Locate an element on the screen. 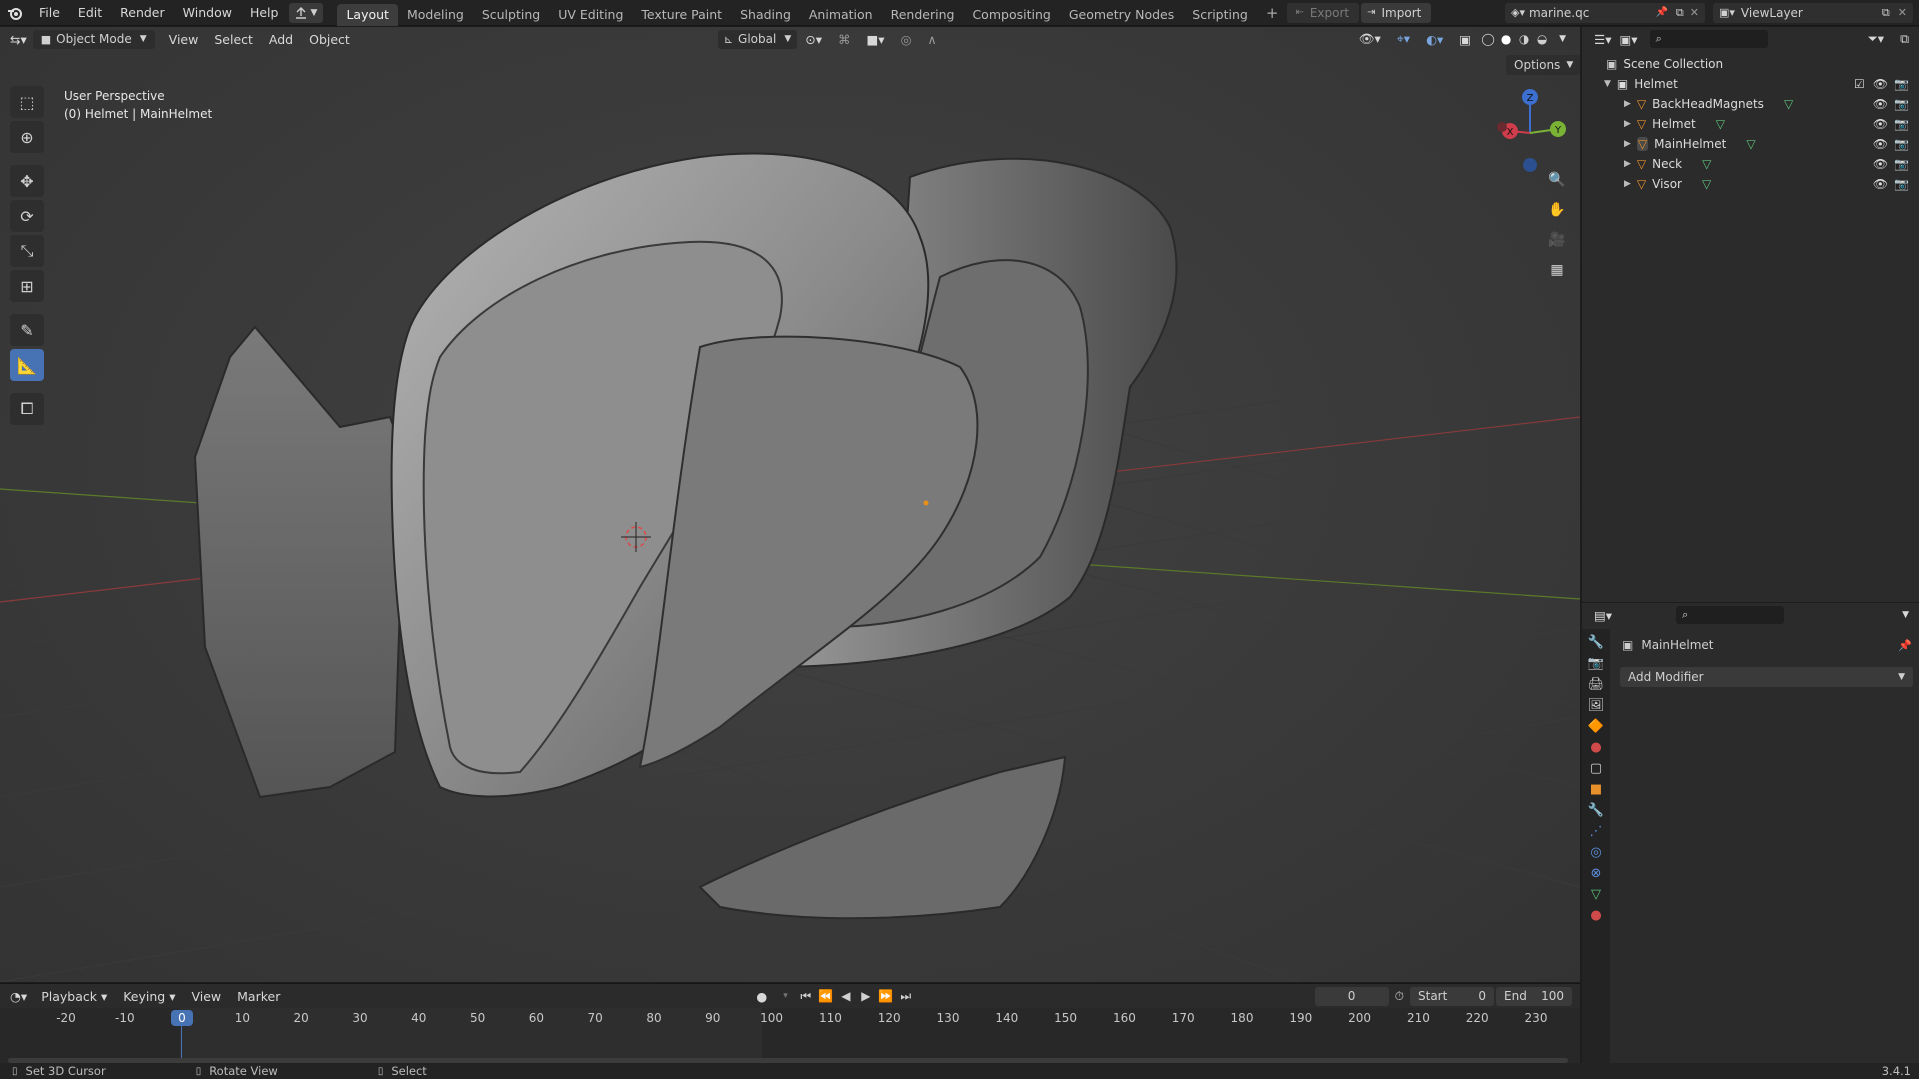 The width and height of the screenshot is (1919, 1079). menu-window: Window is located at coordinates (207, 13).